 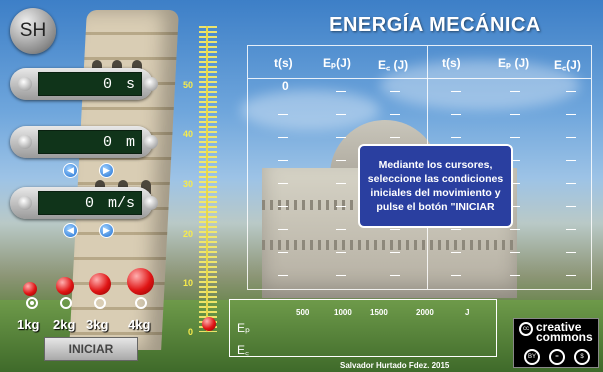 What do you see at coordinates (140, 281) in the screenshot?
I see `mass-ball-4kg` at bounding box center [140, 281].